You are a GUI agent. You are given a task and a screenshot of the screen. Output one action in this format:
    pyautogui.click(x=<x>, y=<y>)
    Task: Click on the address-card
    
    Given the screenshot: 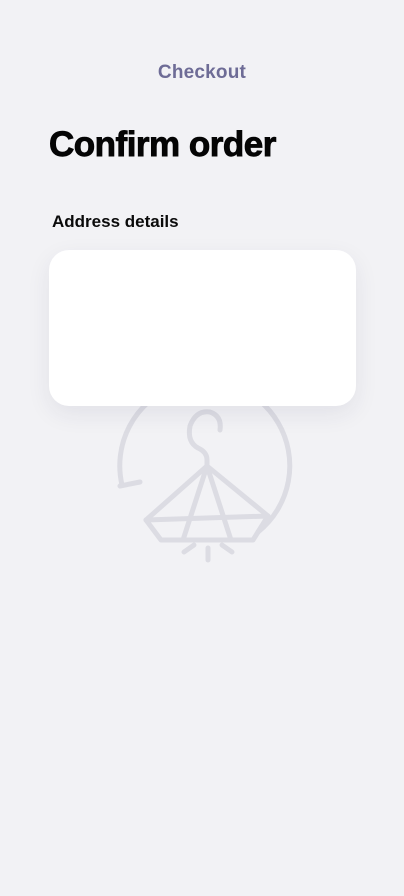 What is the action you would take?
    pyautogui.click(x=202, y=328)
    